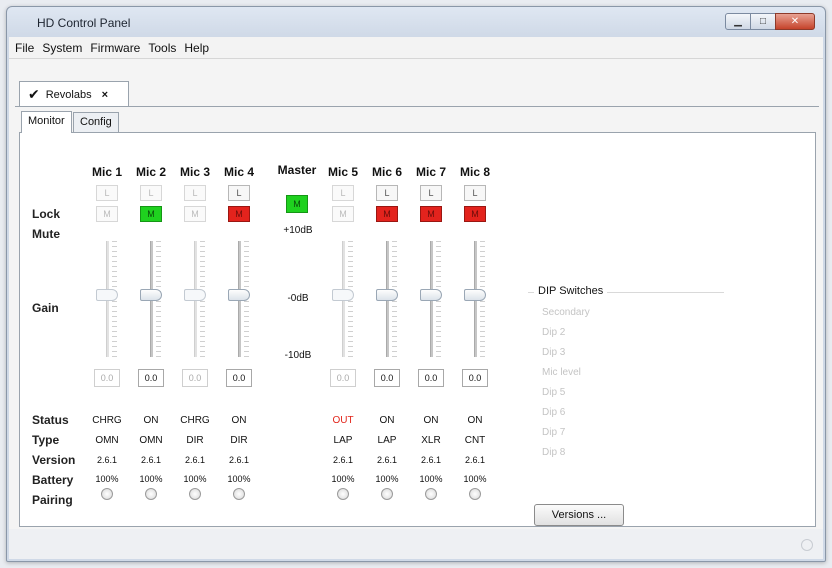 Image resolution: width=832 pixels, height=568 pixels. I want to click on master-mute-button: M, so click(297, 204).